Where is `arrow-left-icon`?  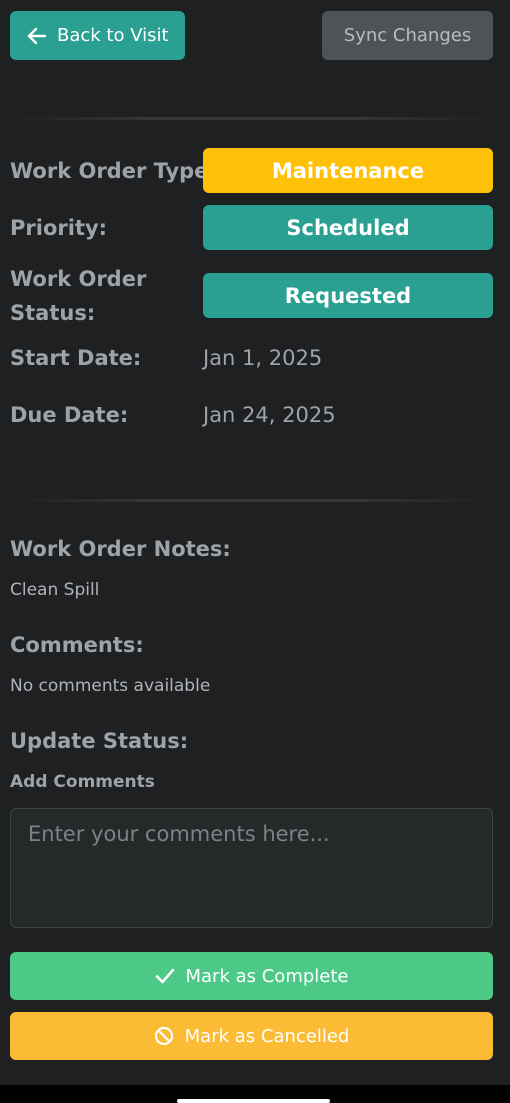 arrow-left-icon is located at coordinates (37, 35).